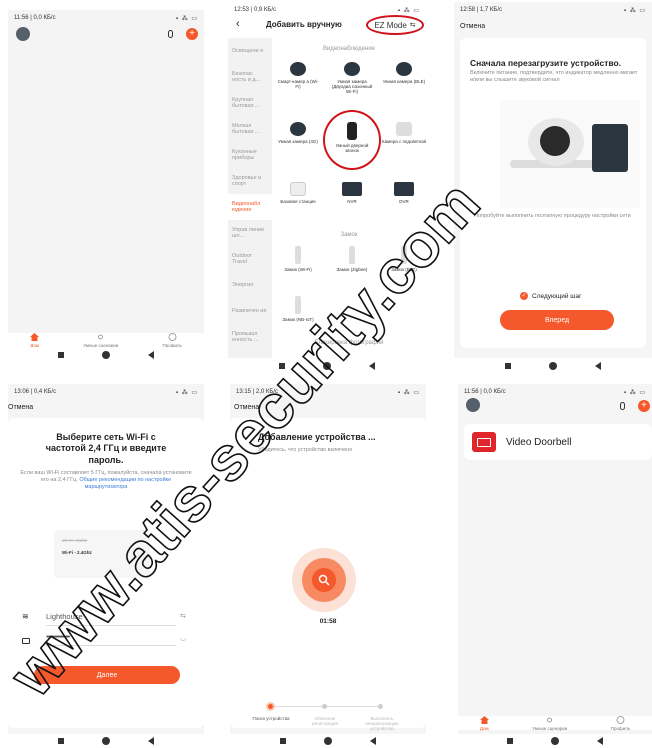 Image resolution: width=652 pixels, height=748 pixels. What do you see at coordinates (352, 140) in the screenshot?
I see `highlight-circle` at bounding box center [352, 140].